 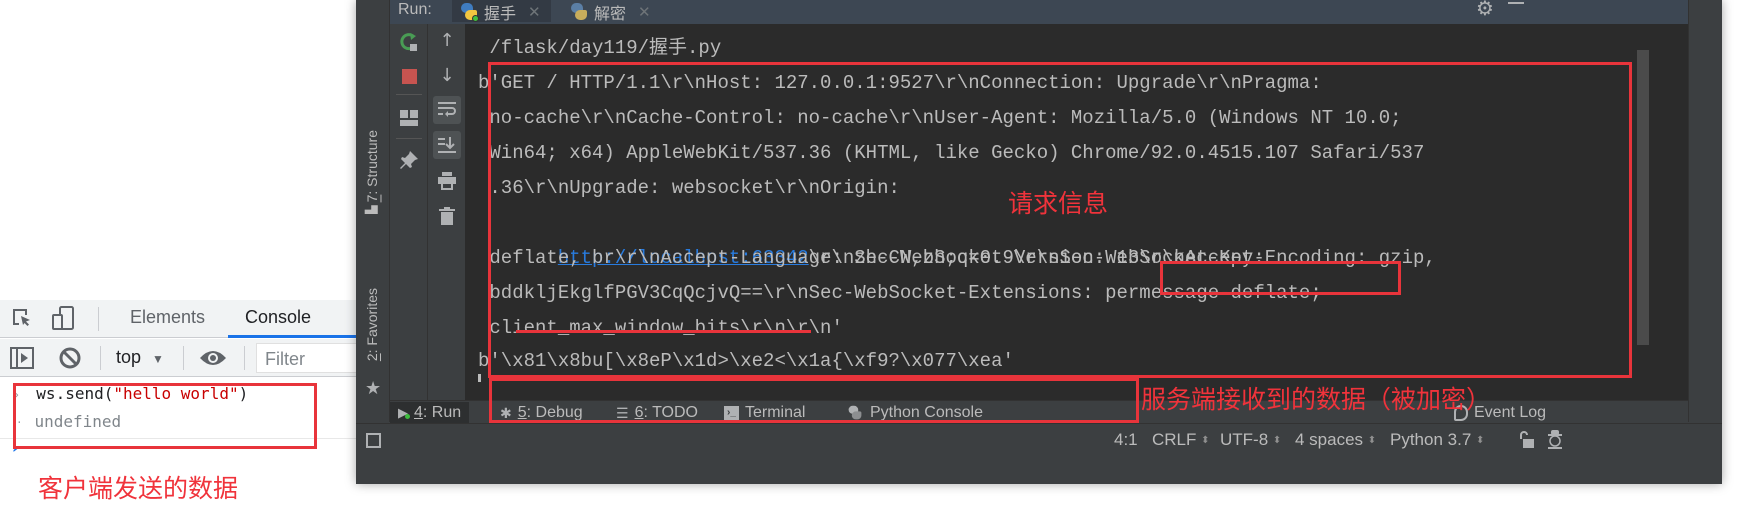 I want to click on scroll-down-arrow-icon: ↓, so click(x=447, y=75).